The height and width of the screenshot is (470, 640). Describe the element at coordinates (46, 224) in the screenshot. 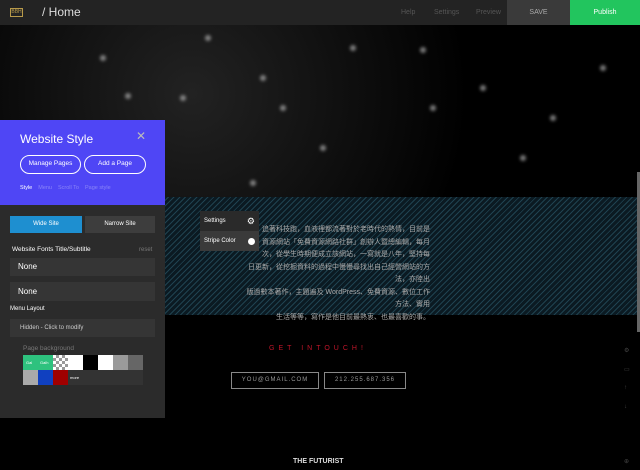

I see `wide-site-button: Wide Site` at that location.